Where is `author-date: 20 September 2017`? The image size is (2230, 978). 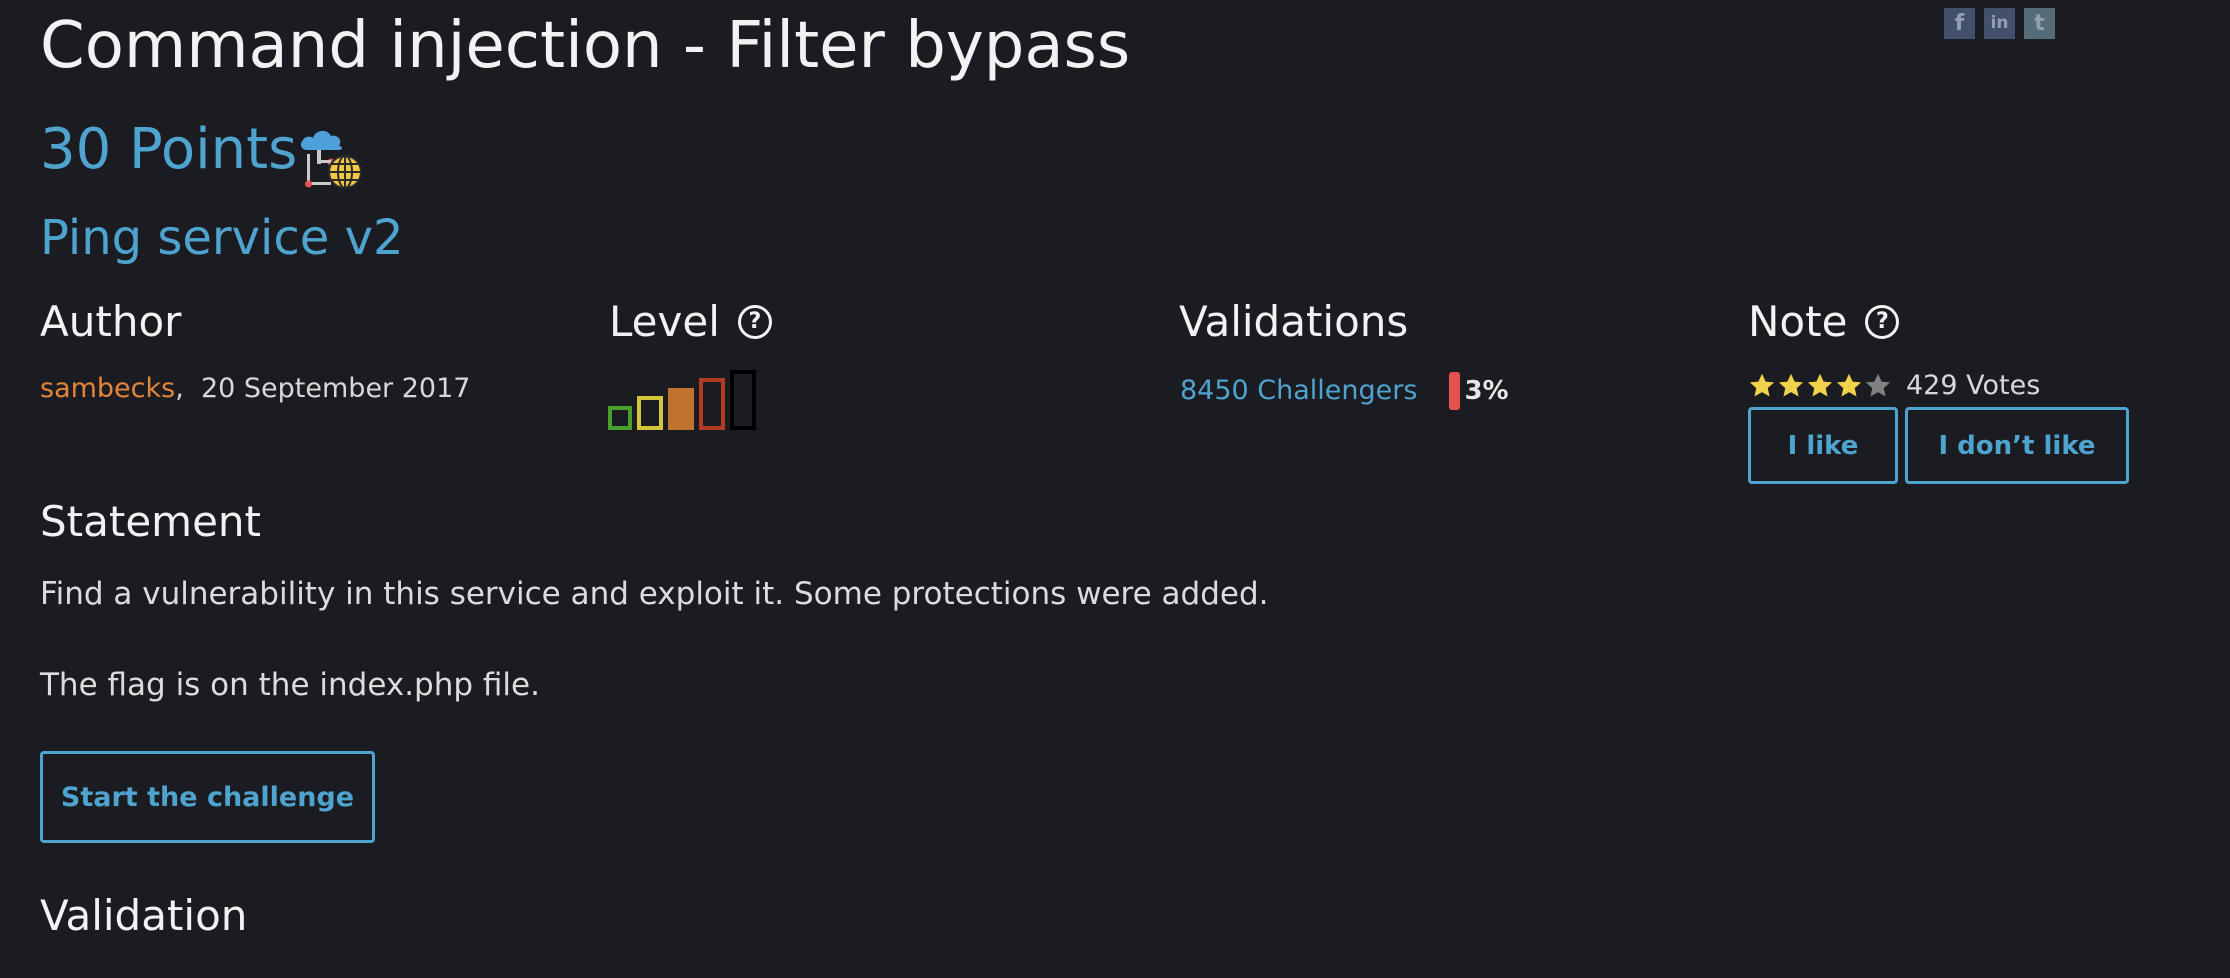
author-date: 20 September 2017 is located at coordinates (335, 388).